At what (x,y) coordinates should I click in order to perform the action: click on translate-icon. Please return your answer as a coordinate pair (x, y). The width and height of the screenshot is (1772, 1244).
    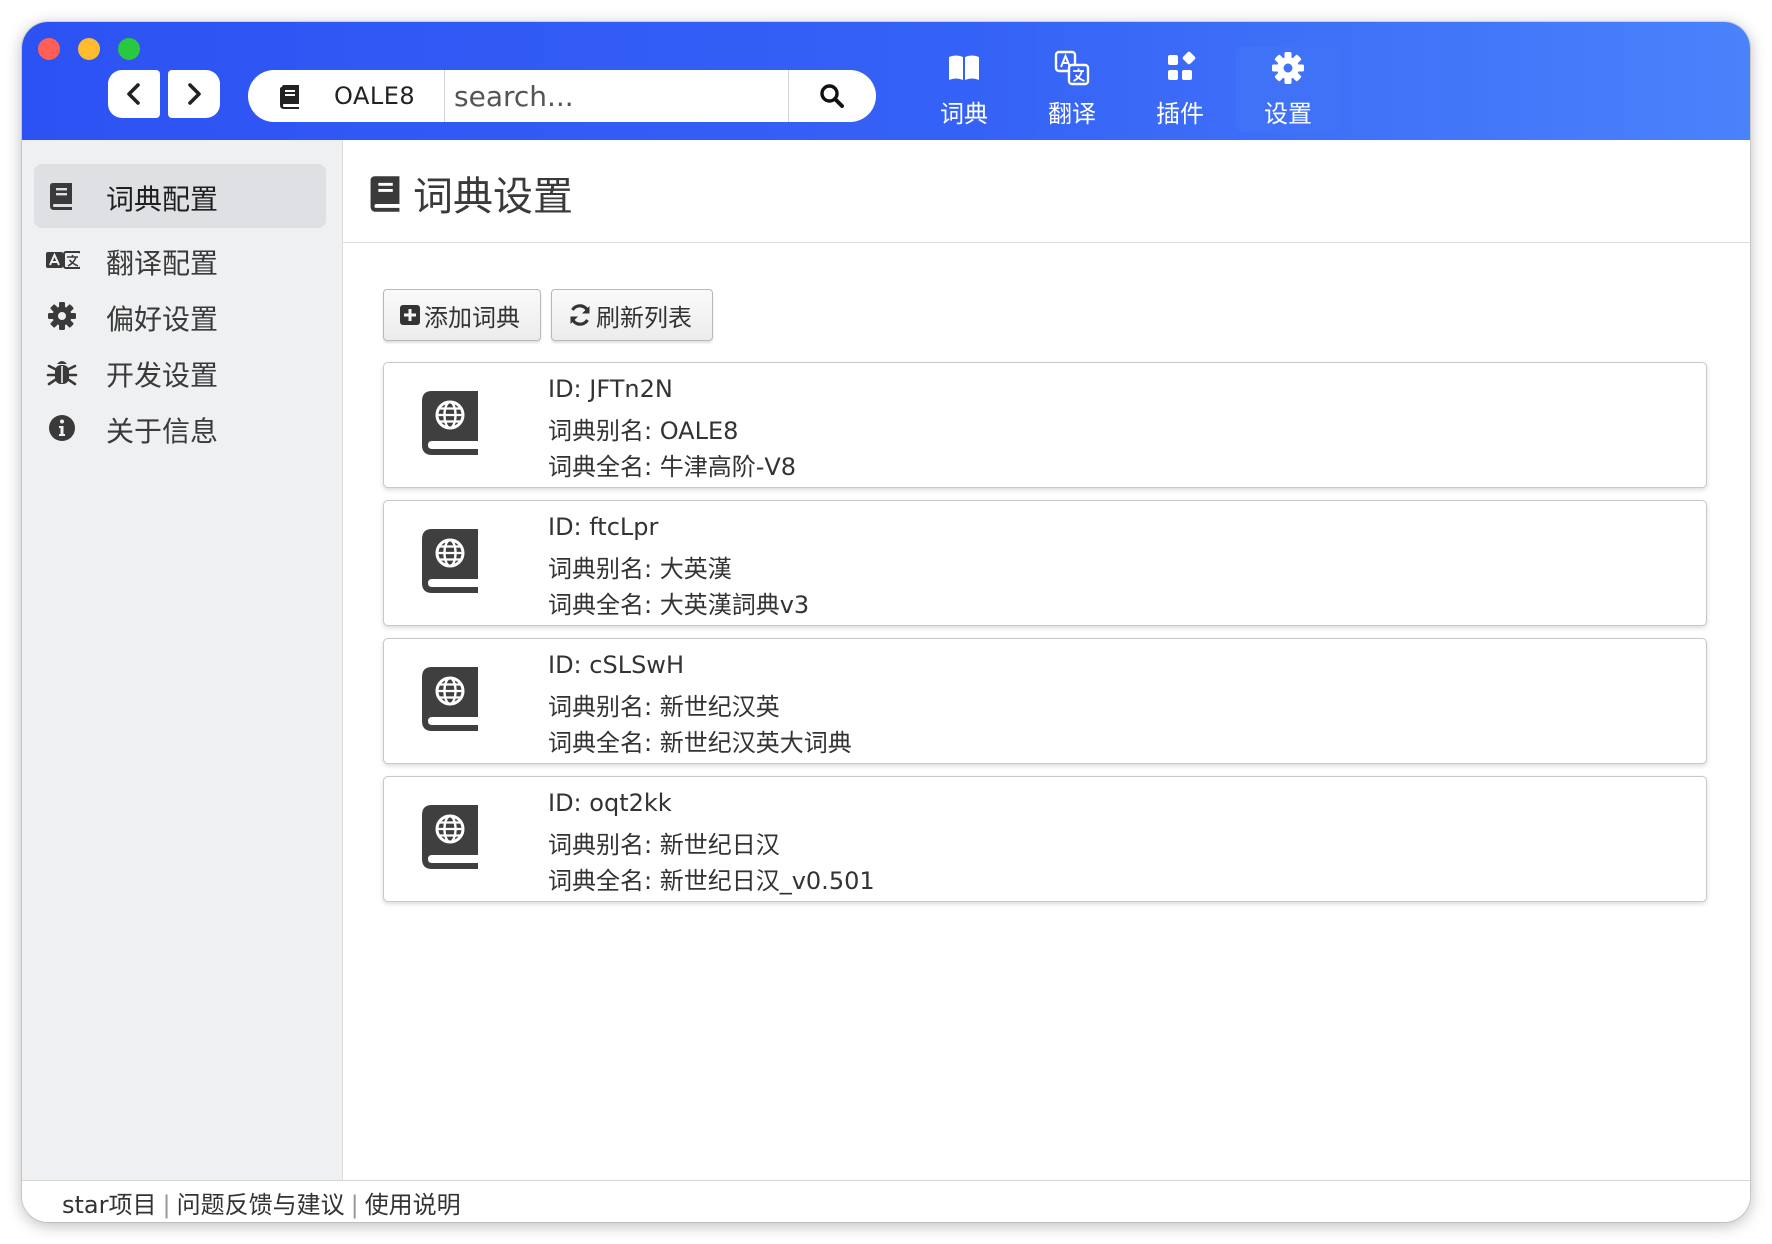
    Looking at the image, I should click on (1072, 68).